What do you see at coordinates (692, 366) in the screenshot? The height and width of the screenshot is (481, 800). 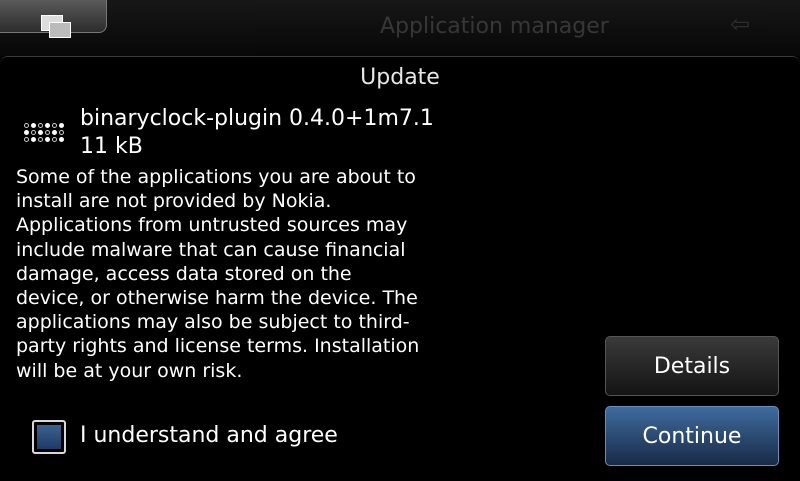 I see `details-button: Details` at bounding box center [692, 366].